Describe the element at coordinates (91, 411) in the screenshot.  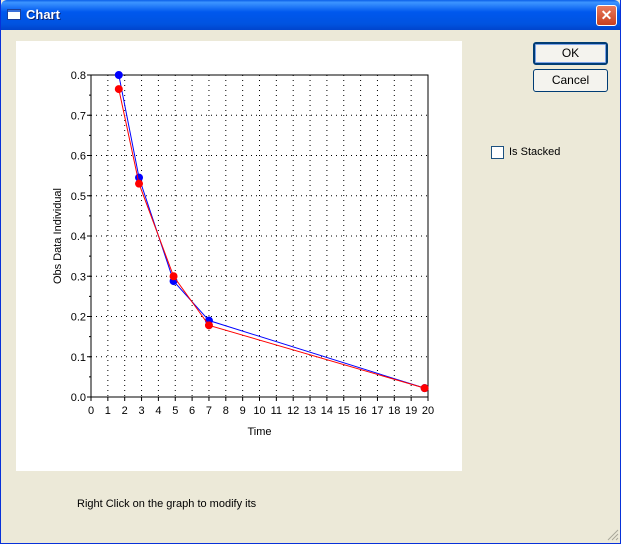
I see `x-tick-label: 0` at that location.